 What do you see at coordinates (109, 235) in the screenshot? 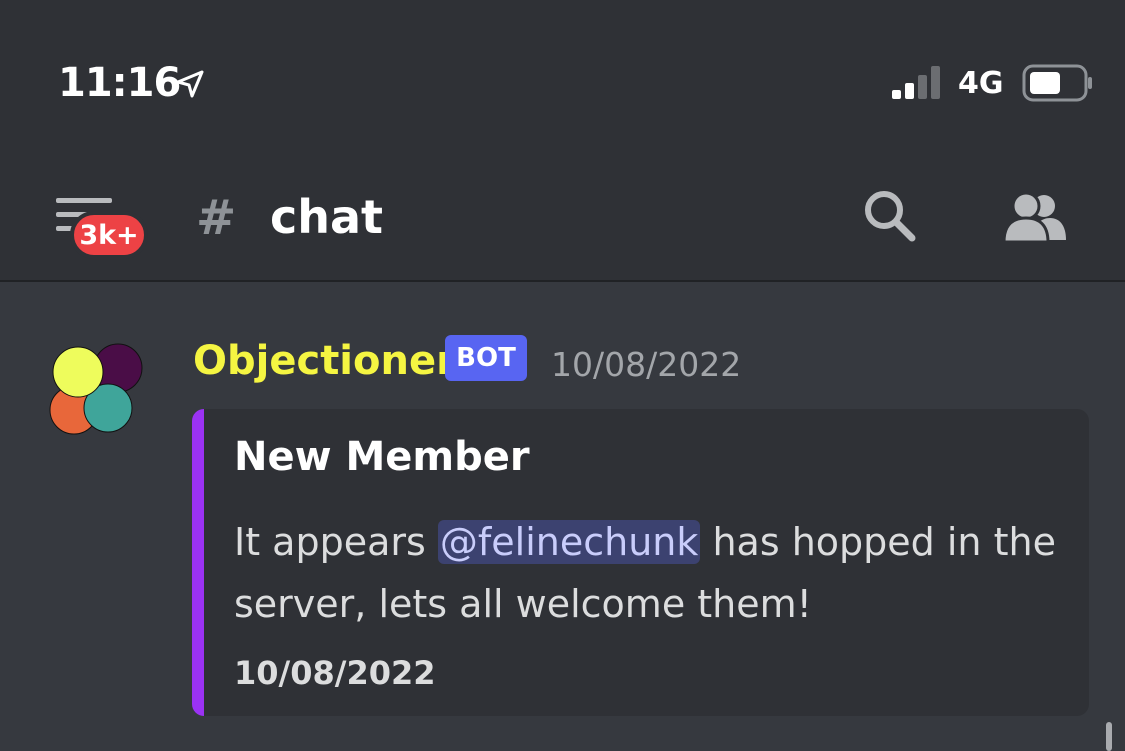
I see `notification-badge: 3k+` at bounding box center [109, 235].